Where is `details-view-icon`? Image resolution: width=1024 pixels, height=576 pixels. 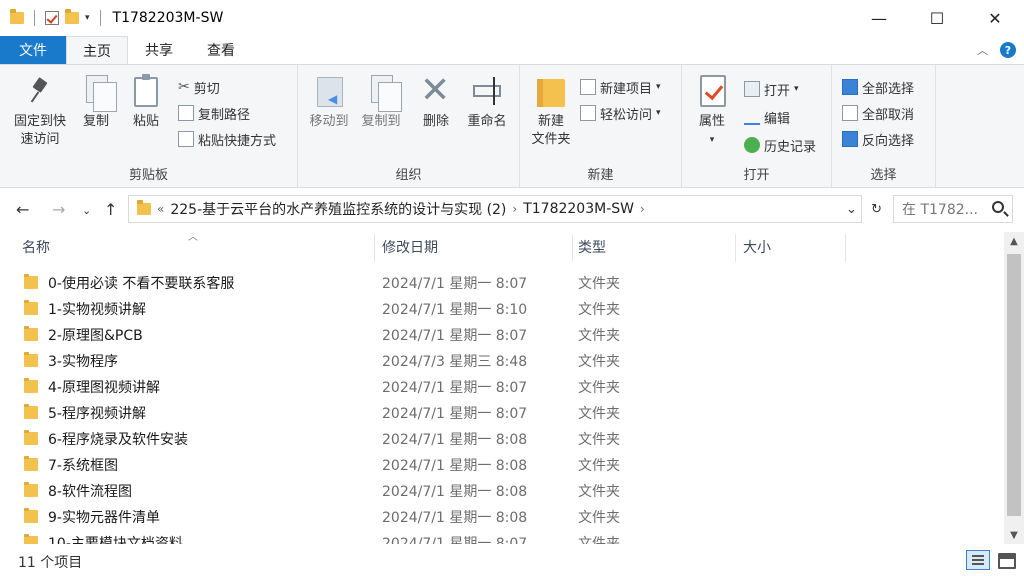
details-view-icon is located at coordinates (978, 560).